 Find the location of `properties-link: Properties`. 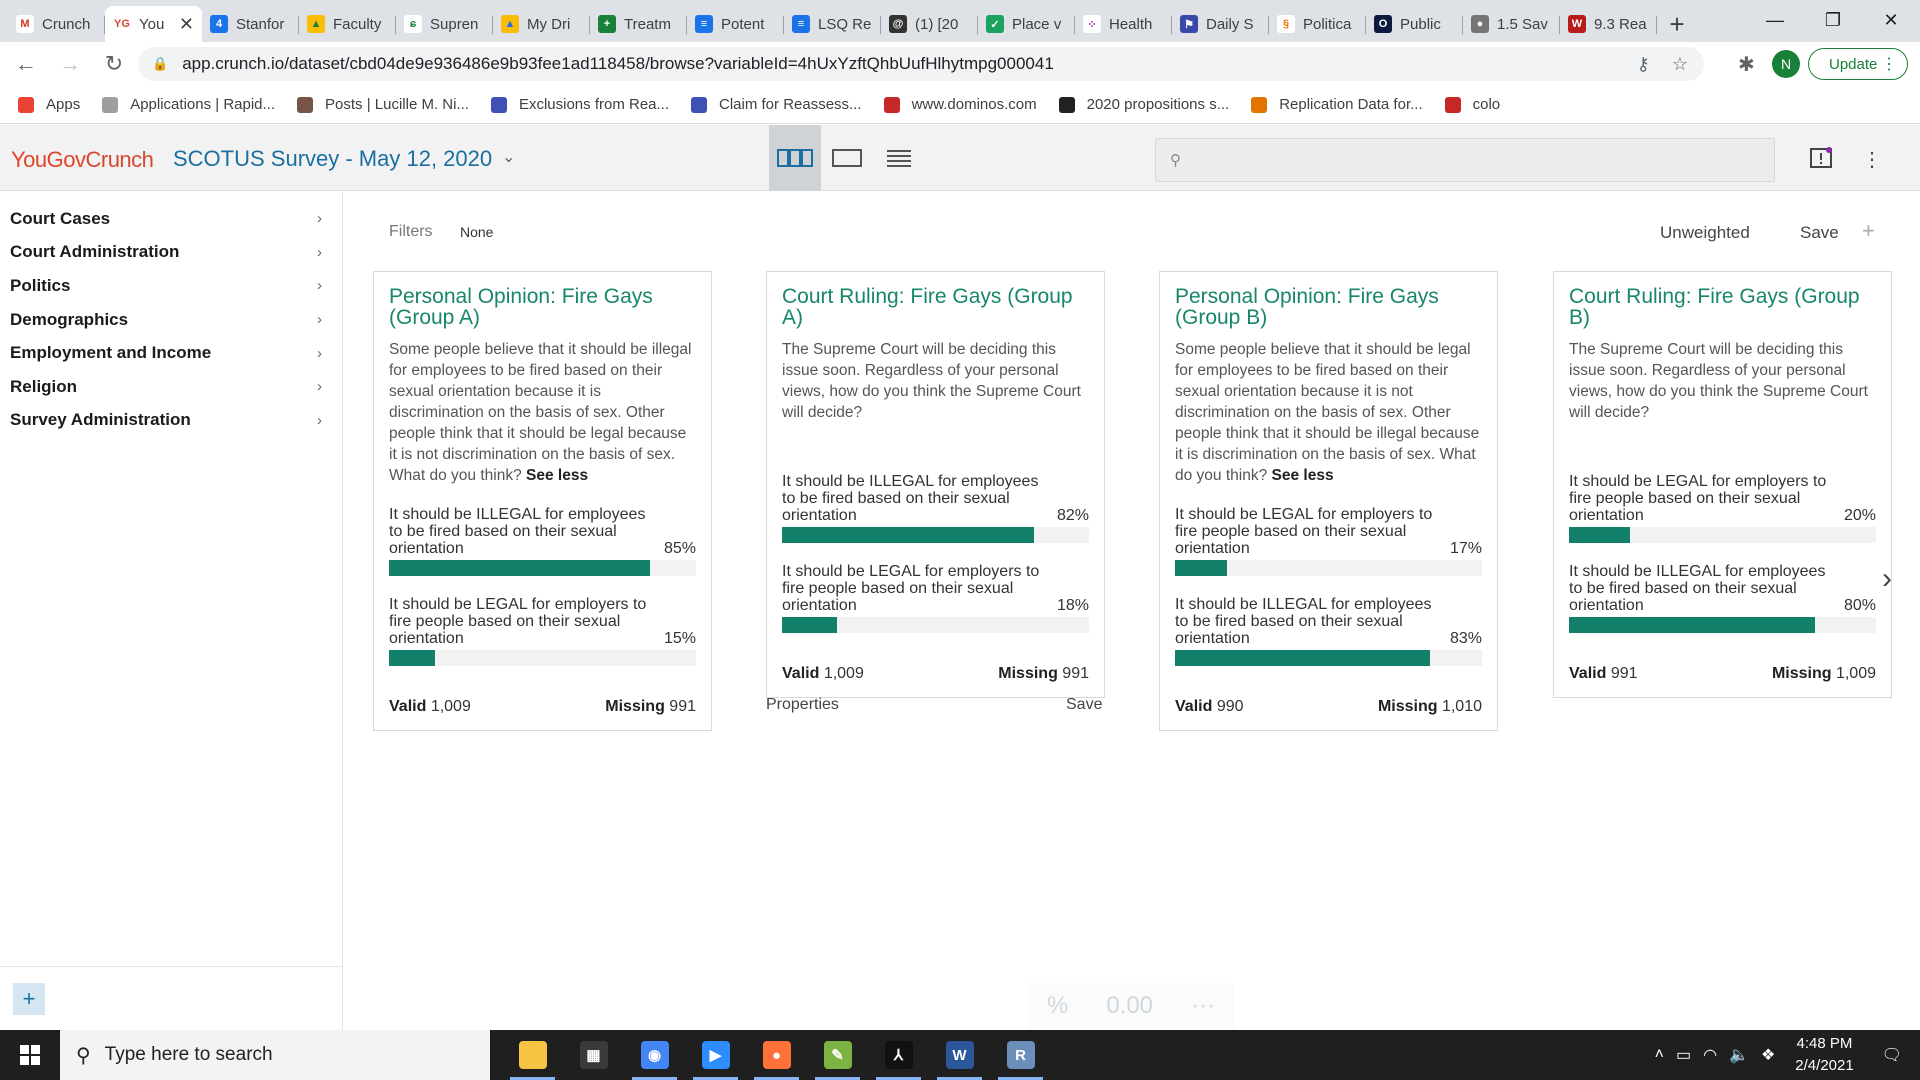

properties-link: Properties is located at coordinates (802, 705).